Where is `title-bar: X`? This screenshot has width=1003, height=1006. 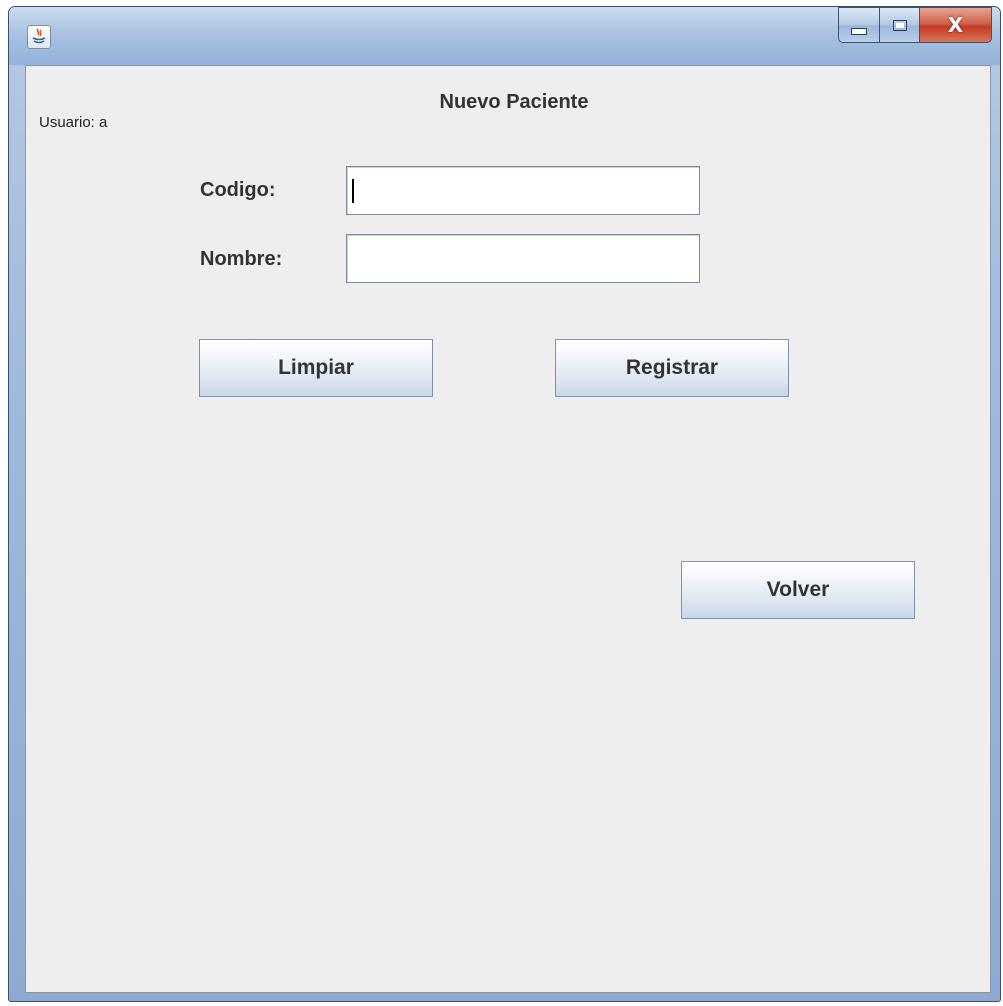 title-bar: X is located at coordinates (504, 36).